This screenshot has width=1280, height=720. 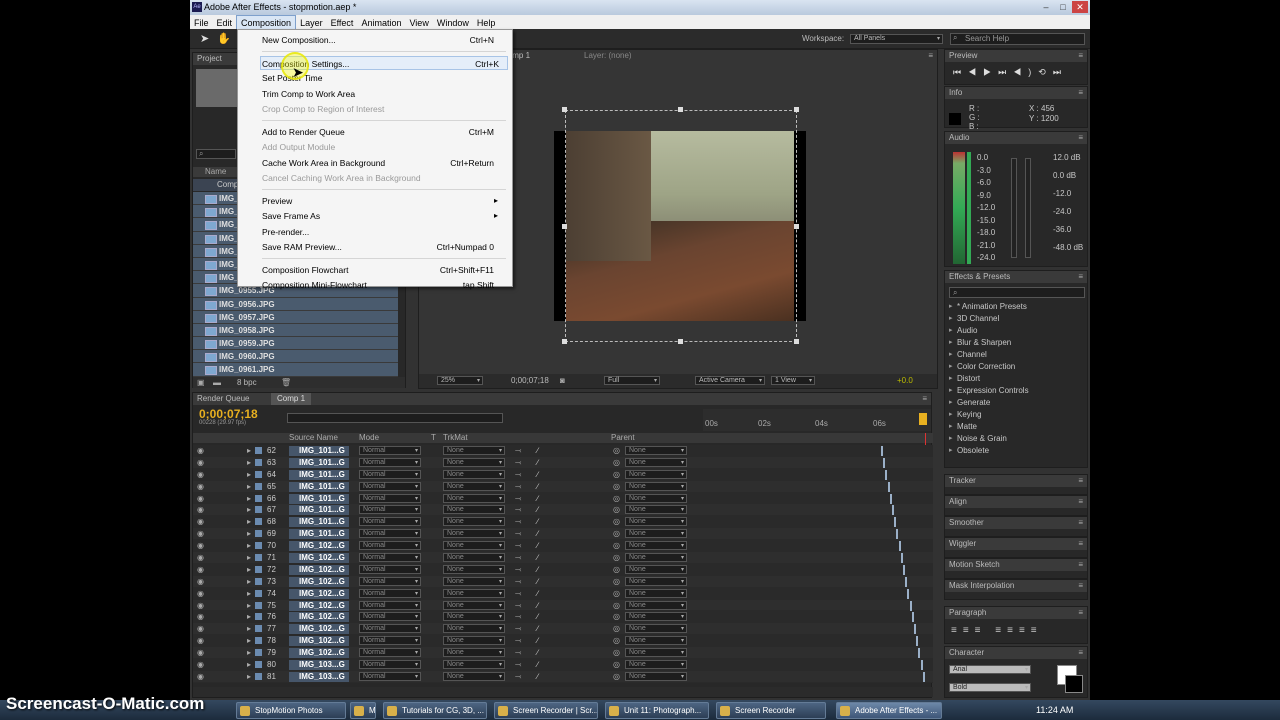 What do you see at coordinates (201, 382) in the screenshot?
I see `interpret-footage-icon: ▣` at bounding box center [201, 382].